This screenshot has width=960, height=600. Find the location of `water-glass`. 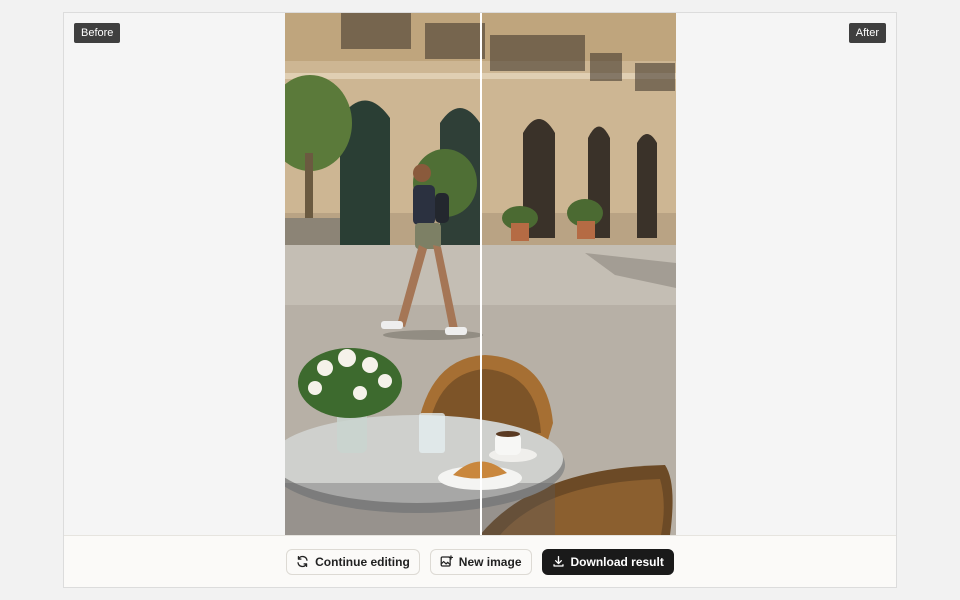

water-glass is located at coordinates (432, 433).